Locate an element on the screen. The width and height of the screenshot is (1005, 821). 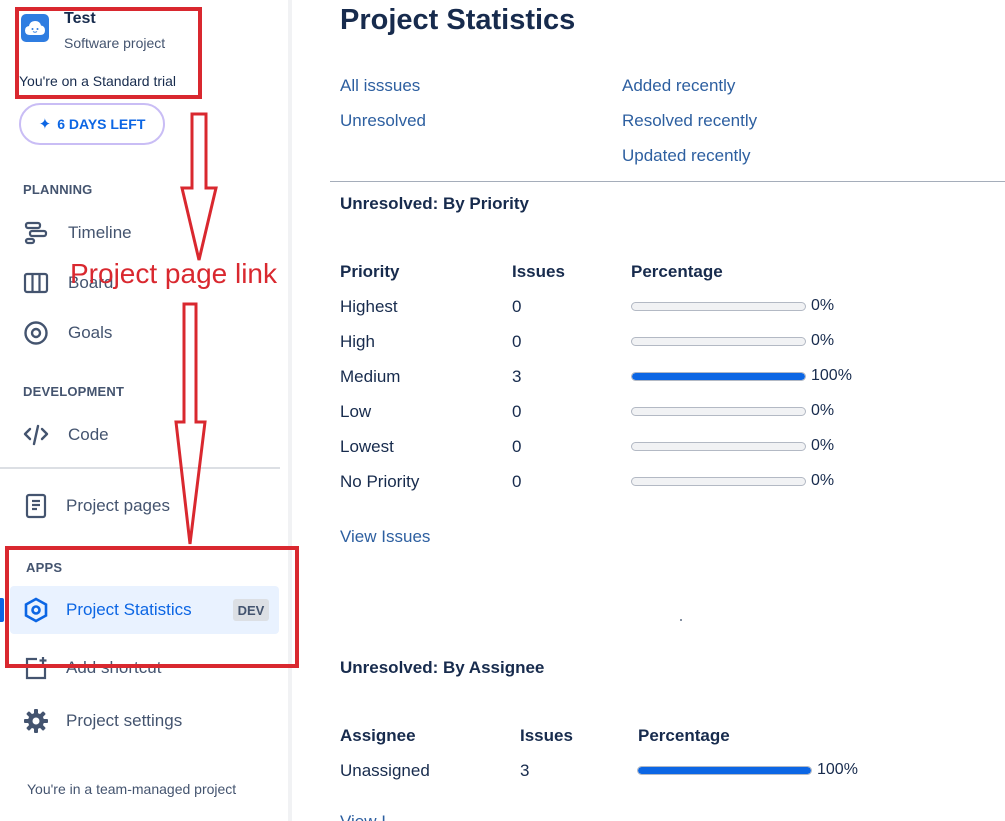
goals-icon is located at coordinates (36, 333).